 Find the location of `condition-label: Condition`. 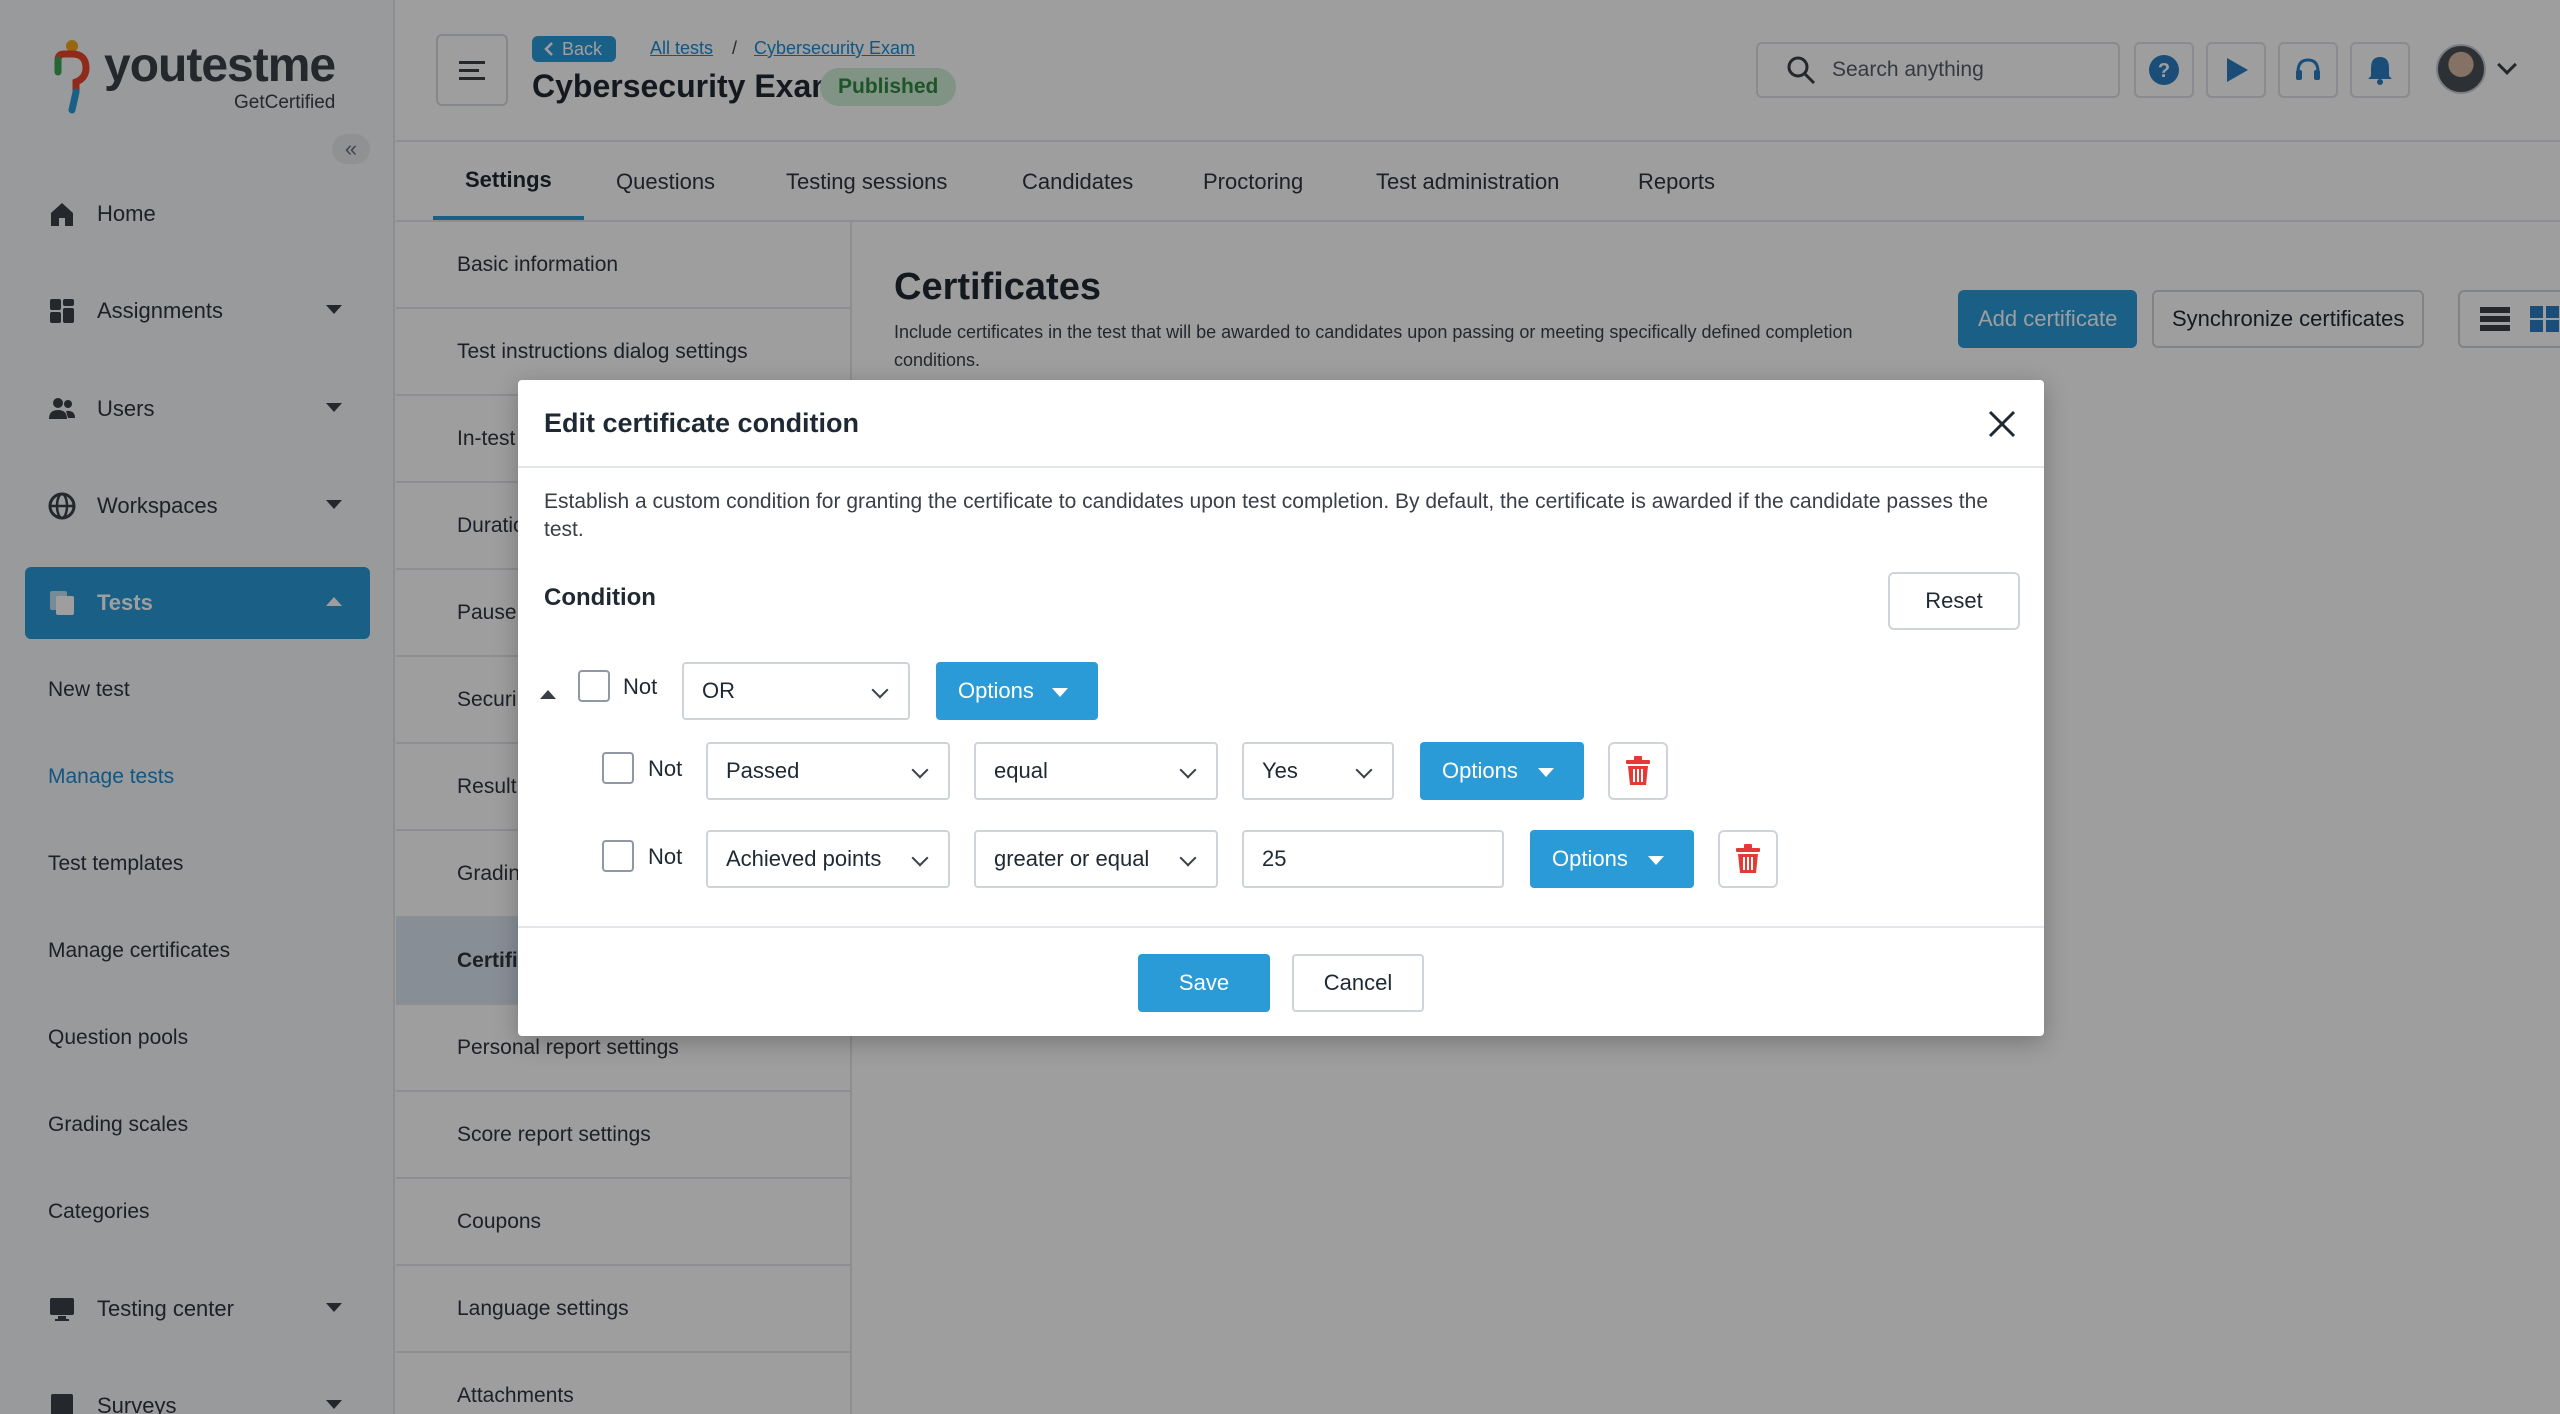

condition-label: Condition is located at coordinates (600, 597).